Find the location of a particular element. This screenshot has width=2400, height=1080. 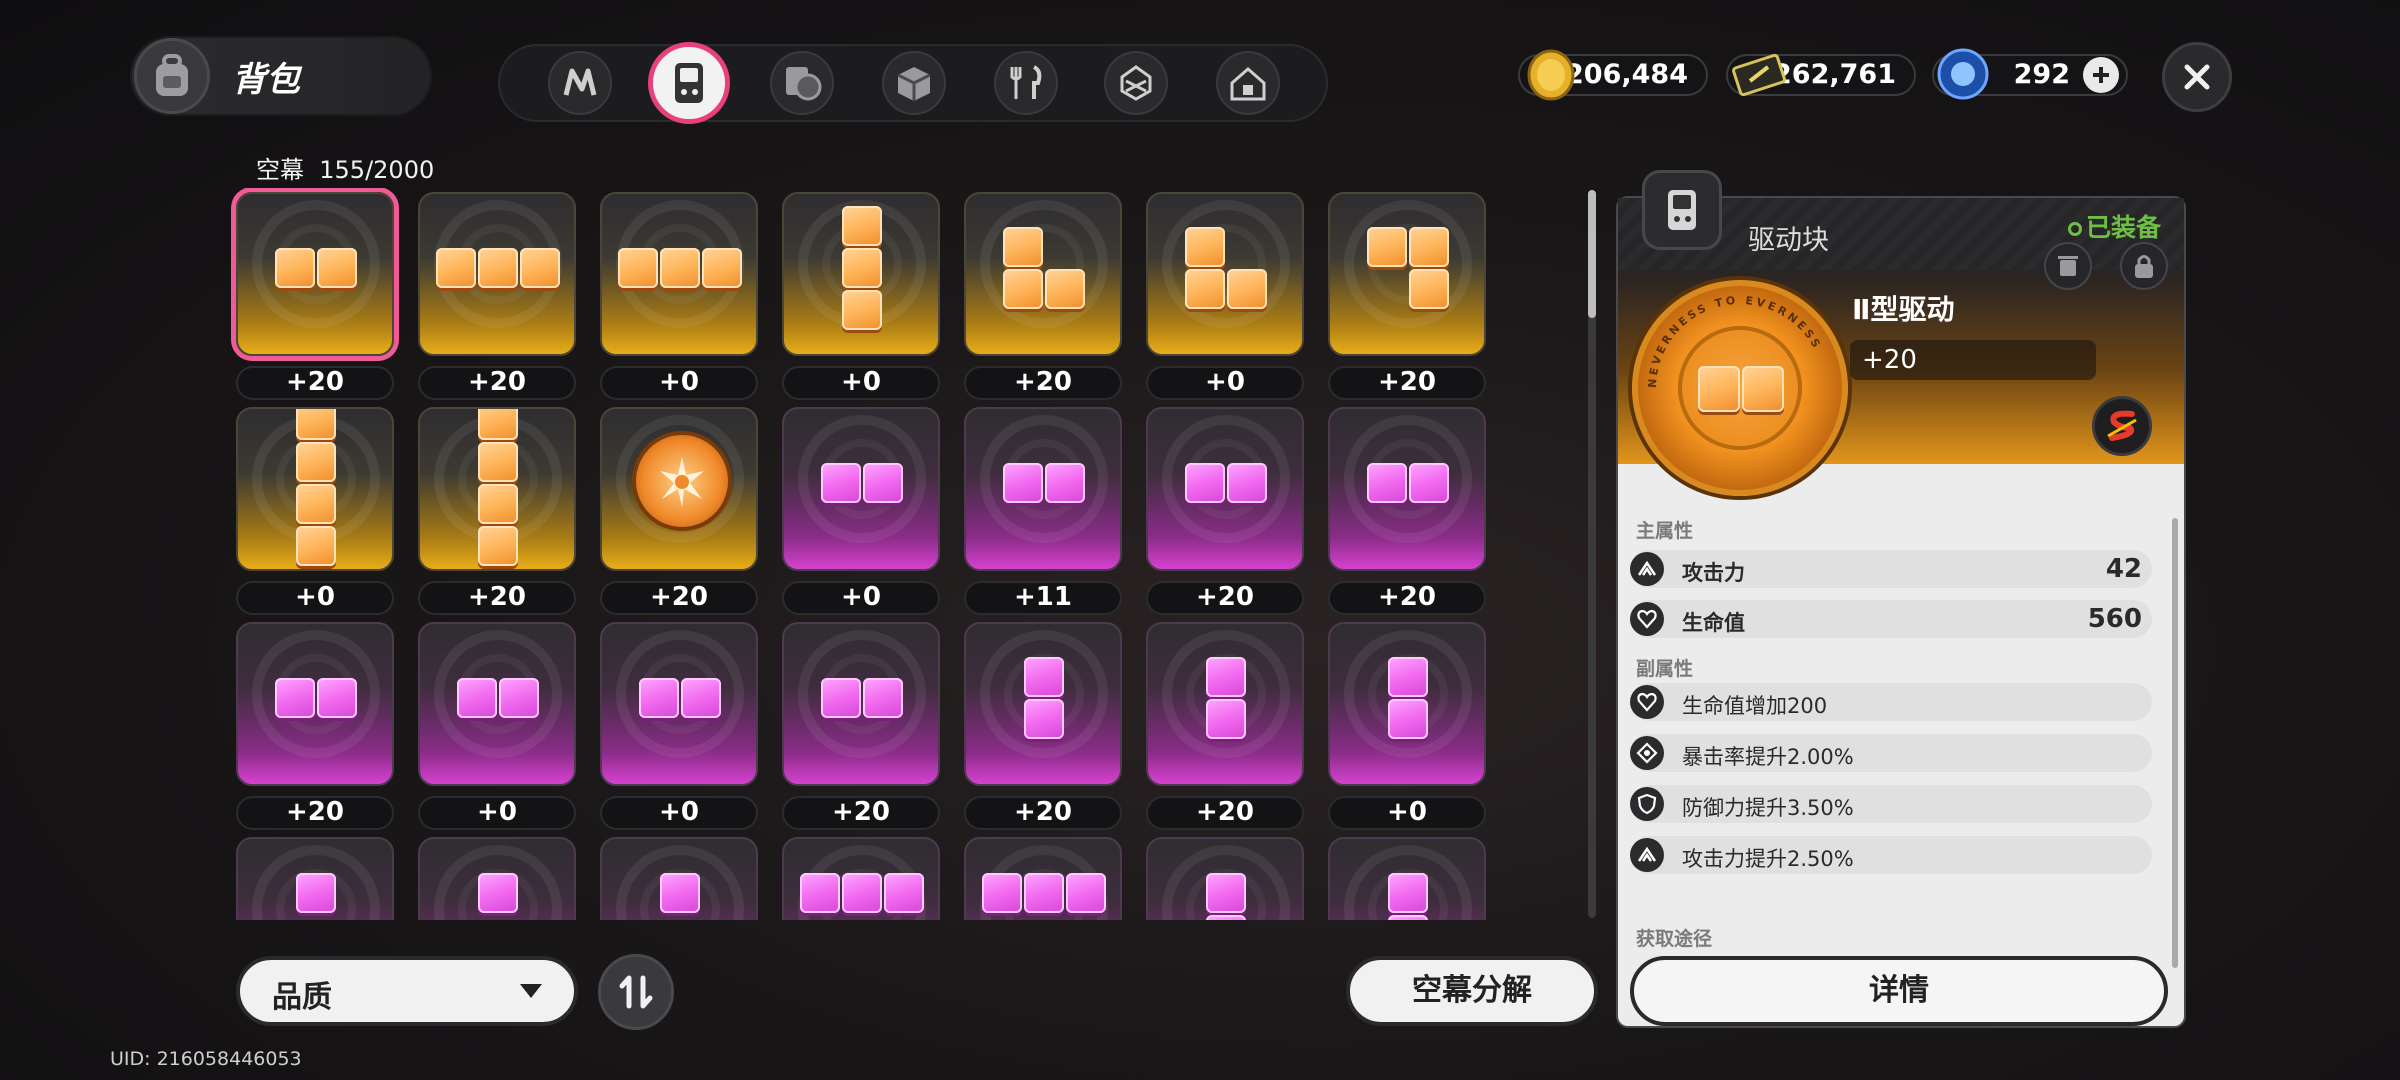

inventory-scroll-thumb is located at coordinates (1592, 254).